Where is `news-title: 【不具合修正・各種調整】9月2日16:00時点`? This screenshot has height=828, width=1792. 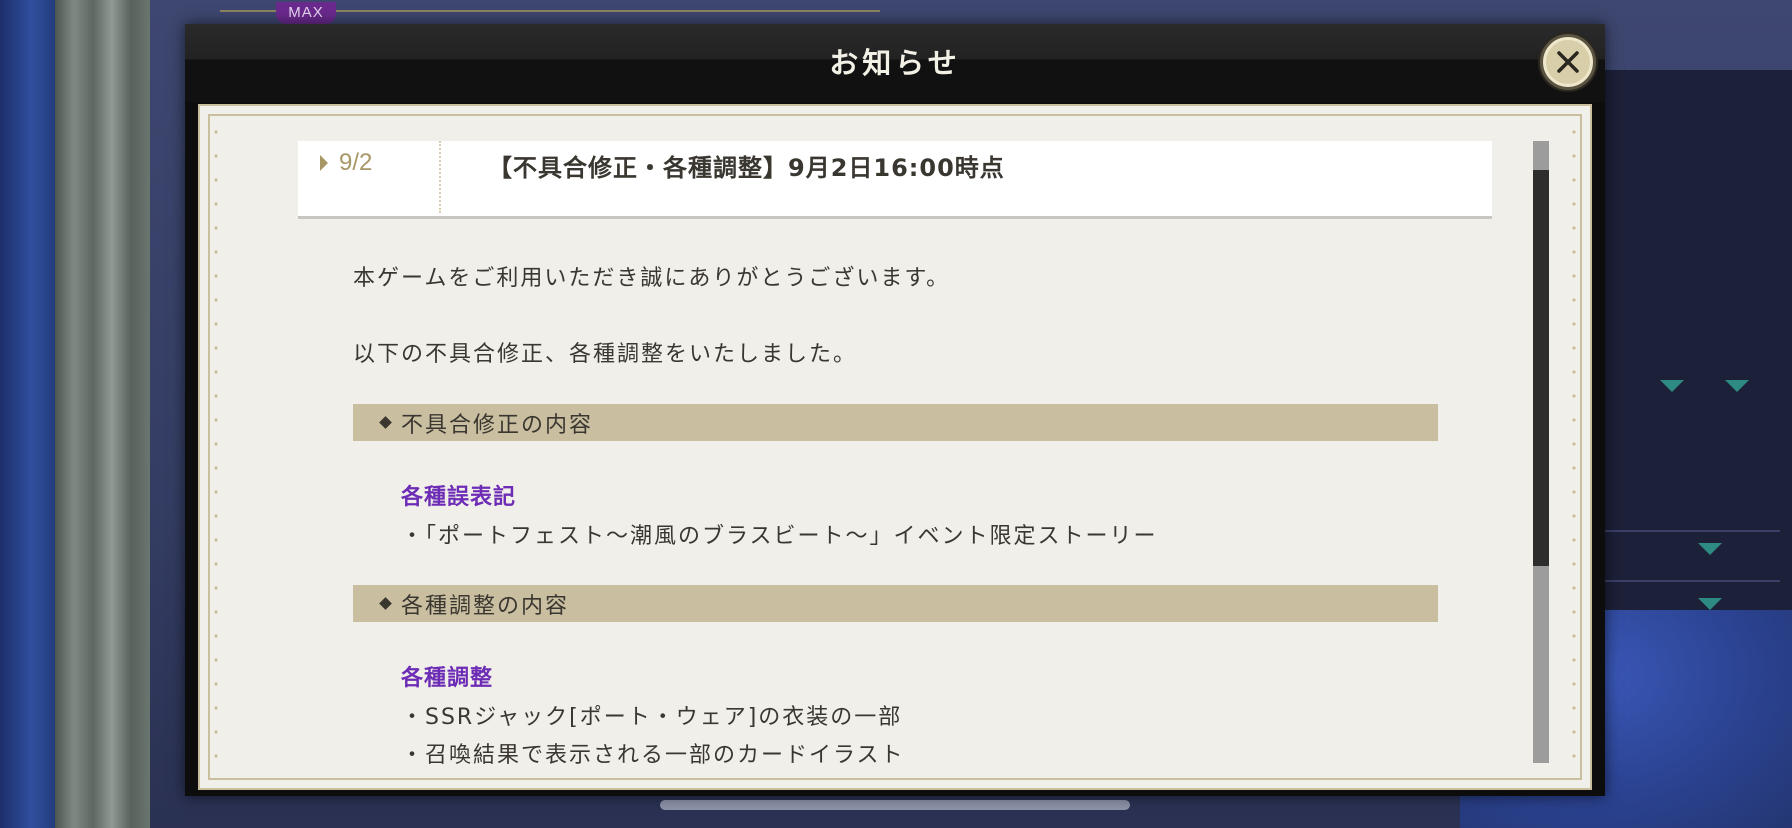 news-title: 【不具合修正・各種調整】9月2日16:00時点 is located at coordinates (746, 168).